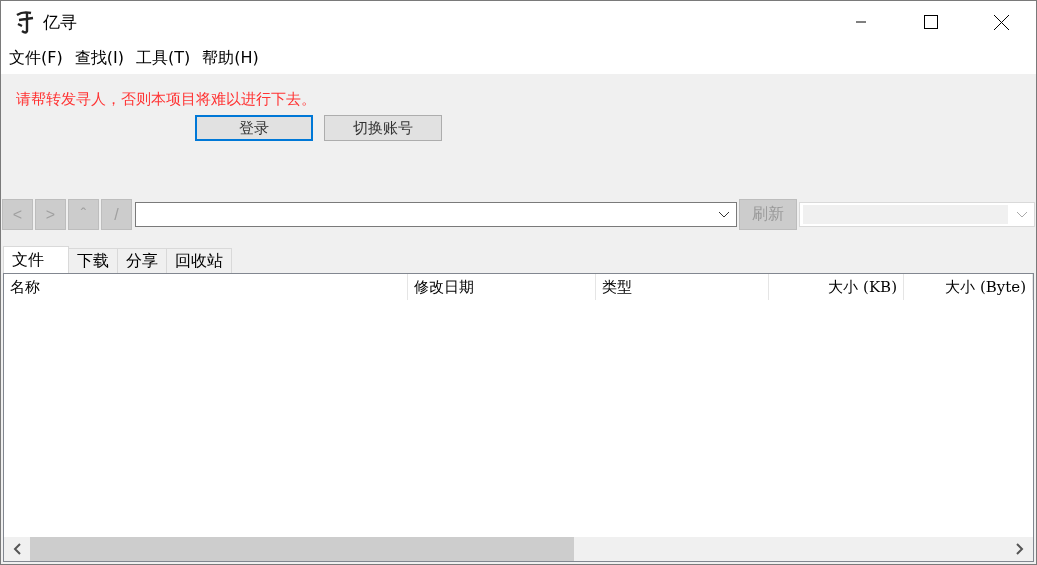  Describe the element at coordinates (206, 287) in the screenshot. I see `column-header: 名称` at that location.